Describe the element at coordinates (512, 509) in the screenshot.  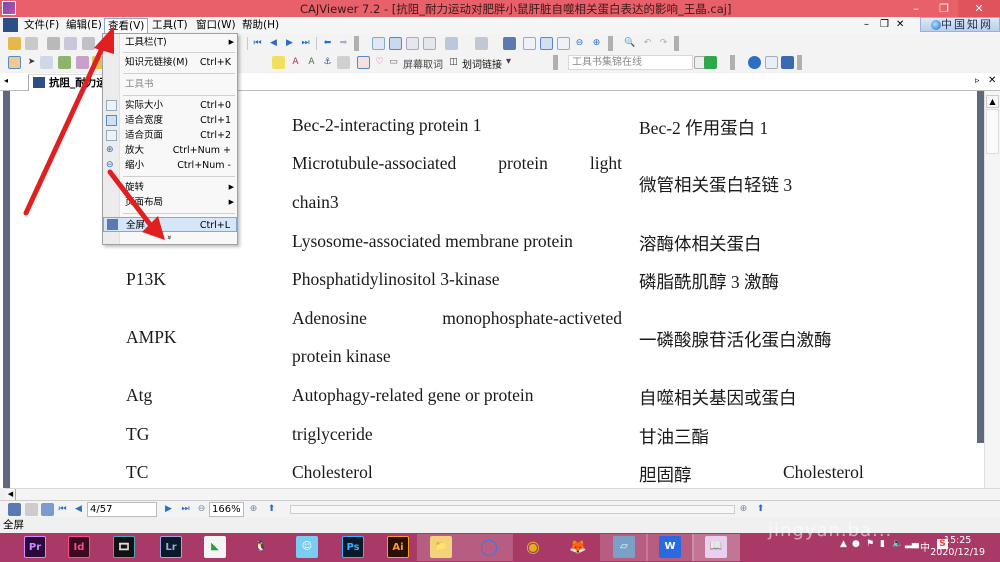
I see `progress-track` at that location.